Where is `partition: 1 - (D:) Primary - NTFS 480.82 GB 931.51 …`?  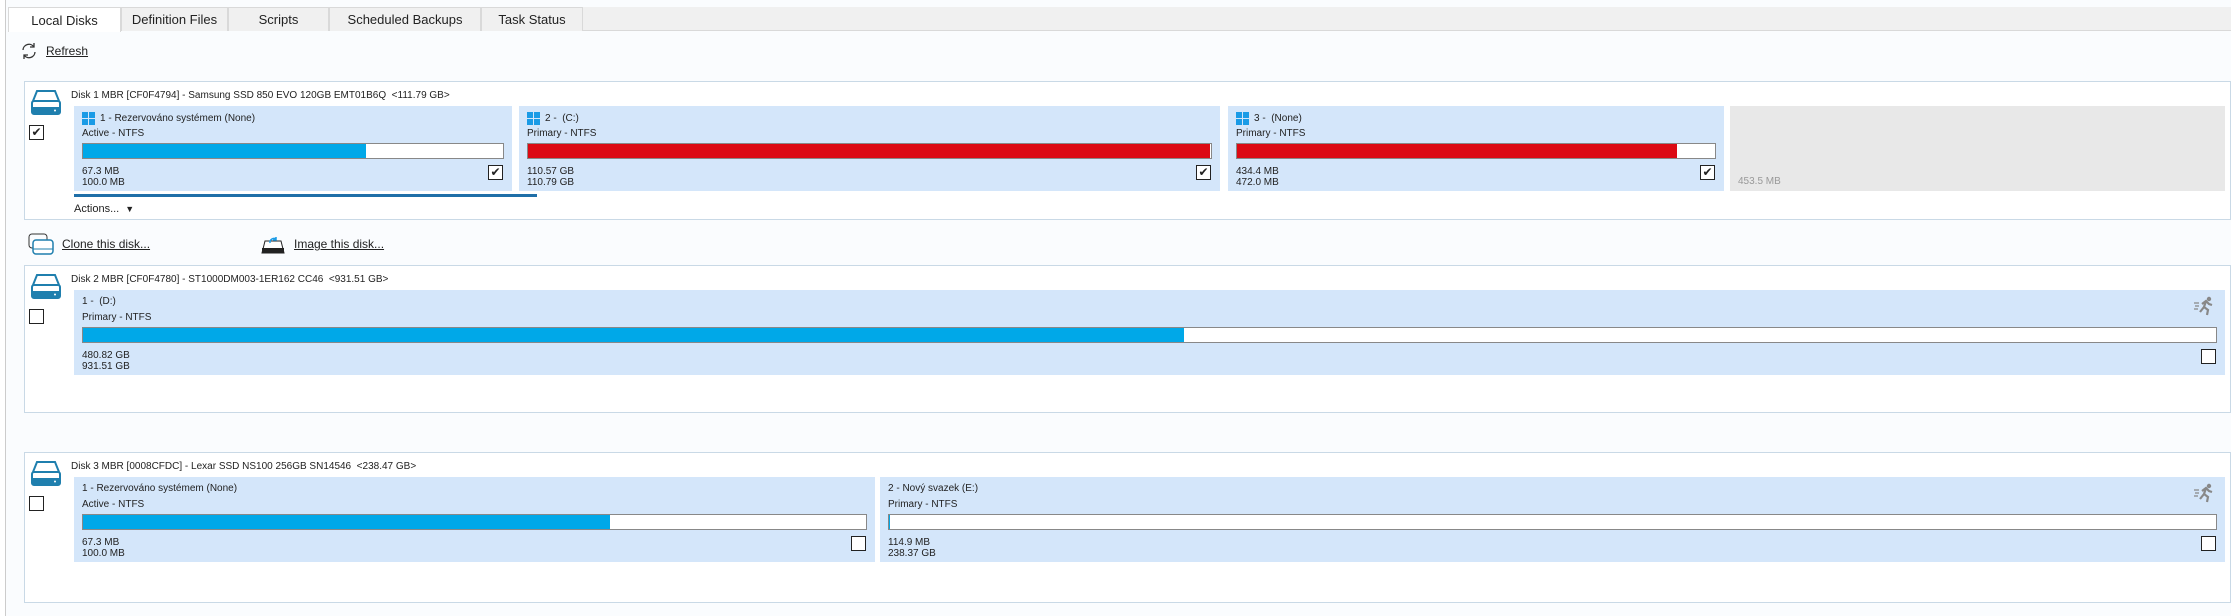 partition: 1 - (D:) Primary - NTFS 480.82 GB 931.51 … is located at coordinates (1149, 332).